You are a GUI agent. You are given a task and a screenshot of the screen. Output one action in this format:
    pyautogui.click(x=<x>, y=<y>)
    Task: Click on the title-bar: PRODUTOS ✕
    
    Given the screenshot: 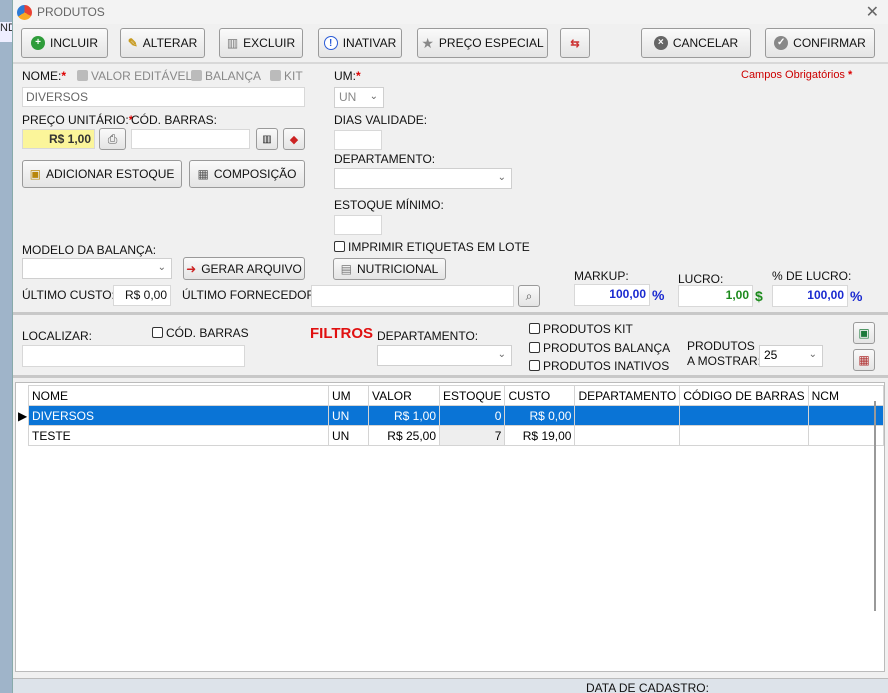 What is the action you would take?
    pyautogui.click(x=450, y=12)
    